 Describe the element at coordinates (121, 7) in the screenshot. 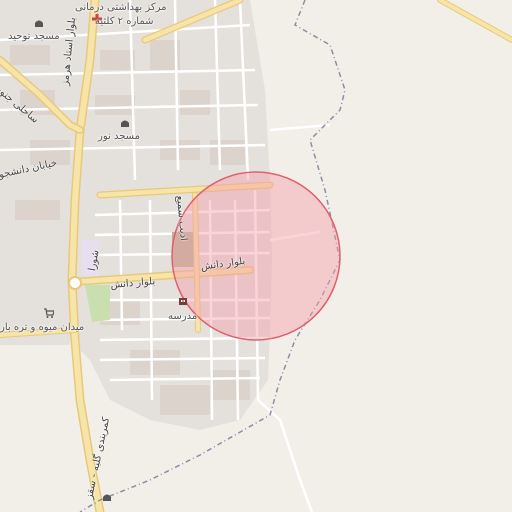

I see `health-center-label: مرکز بهداشتی درمانی` at that location.